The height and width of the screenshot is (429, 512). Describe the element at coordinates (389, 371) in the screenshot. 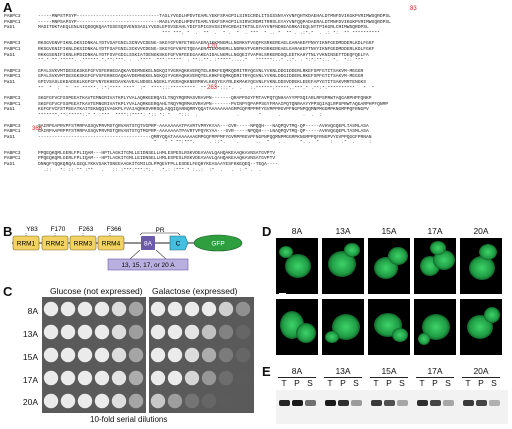

I see `blot-group-label: 15A` at that location.